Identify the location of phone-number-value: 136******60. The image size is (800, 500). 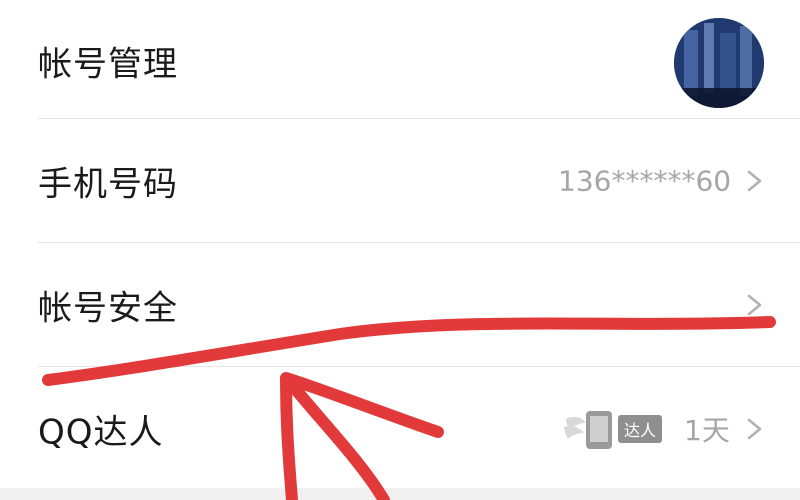
(645, 181).